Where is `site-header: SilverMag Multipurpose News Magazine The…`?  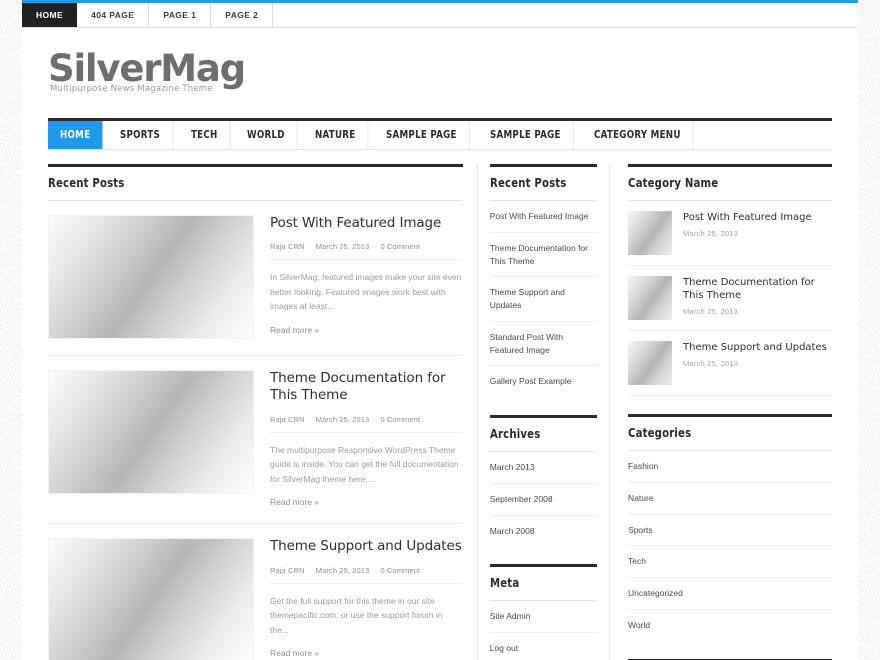 site-header: SilverMag Multipurpose News Magazine The… is located at coordinates (440, 73).